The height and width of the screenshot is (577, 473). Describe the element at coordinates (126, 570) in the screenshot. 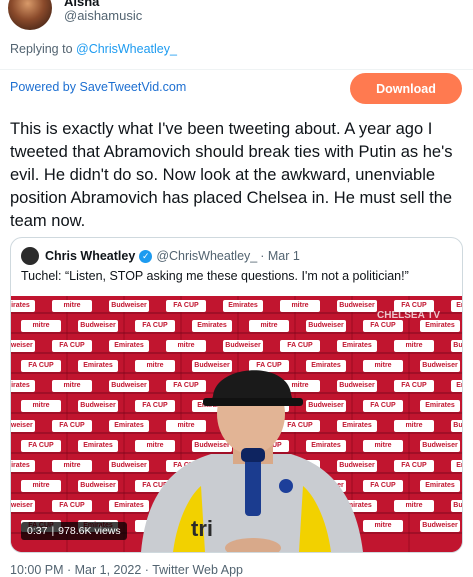

I see `tweet-footer: 10:00 PM · Mar 1, 2022 · Twitter Web App` at that location.